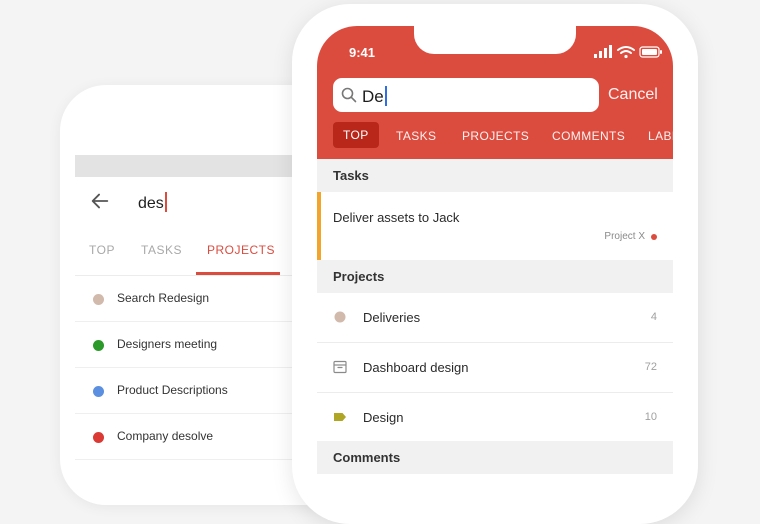  I want to click on project-item-design: Design 10, so click(495, 418).